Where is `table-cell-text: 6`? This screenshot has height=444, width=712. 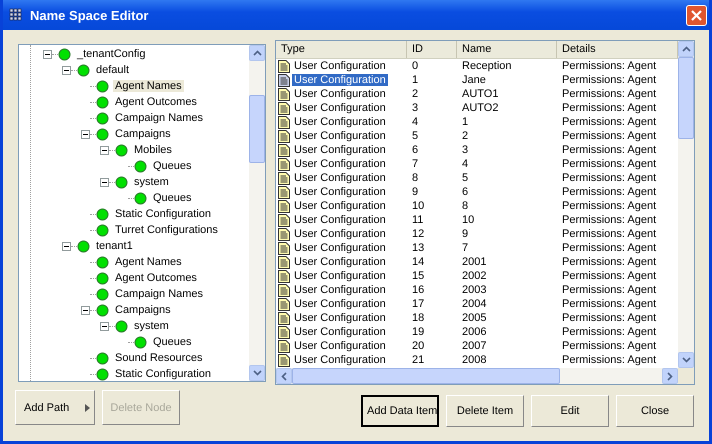 table-cell-text: 6 is located at coordinates (465, 192).